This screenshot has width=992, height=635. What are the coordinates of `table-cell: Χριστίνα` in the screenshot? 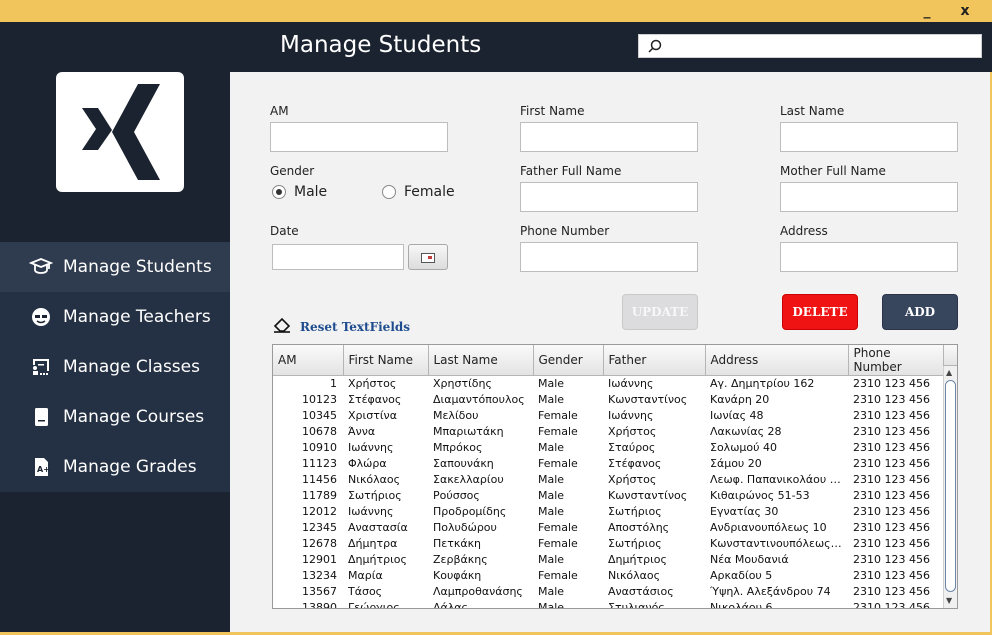 It's located at (372, 415).